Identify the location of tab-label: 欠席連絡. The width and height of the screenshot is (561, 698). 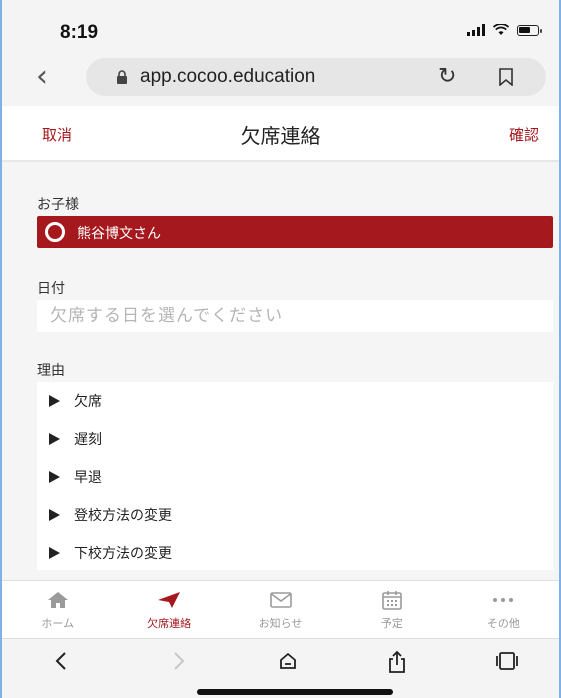
(169, 623).